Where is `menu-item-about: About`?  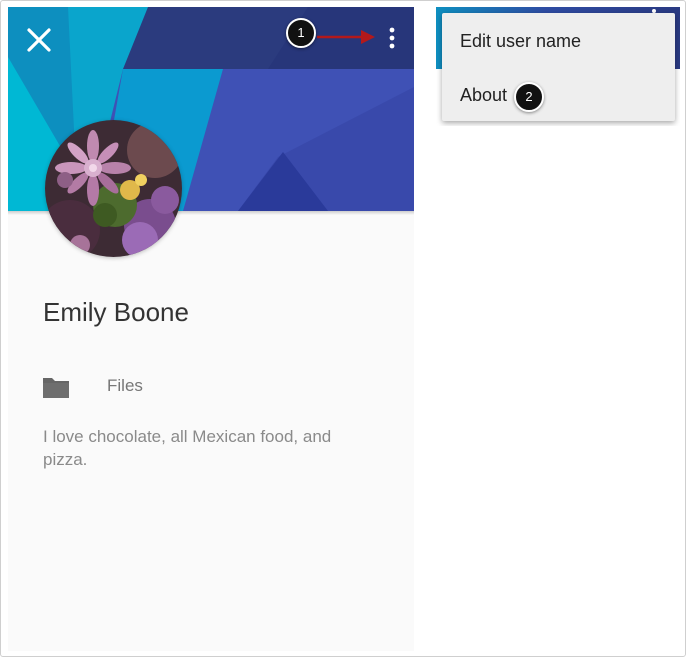 menu-item-about: About is located at coordinates (558, 94).